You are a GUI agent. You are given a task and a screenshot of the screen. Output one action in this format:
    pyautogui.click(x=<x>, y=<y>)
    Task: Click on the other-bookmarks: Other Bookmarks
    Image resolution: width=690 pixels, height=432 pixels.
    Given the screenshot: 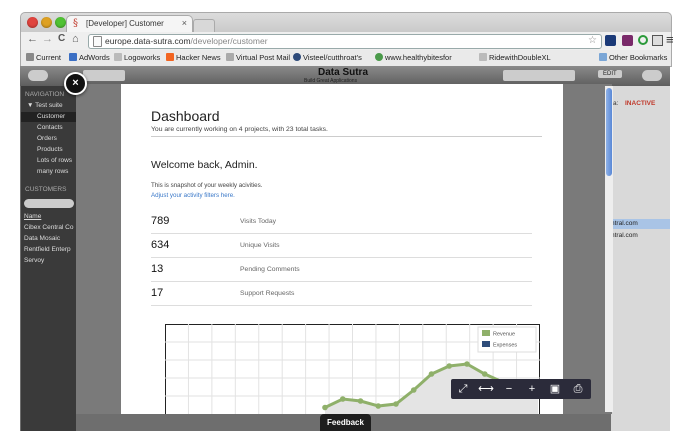 What is the action you would take?
    pyautogui.click(x=633, y=57)
    